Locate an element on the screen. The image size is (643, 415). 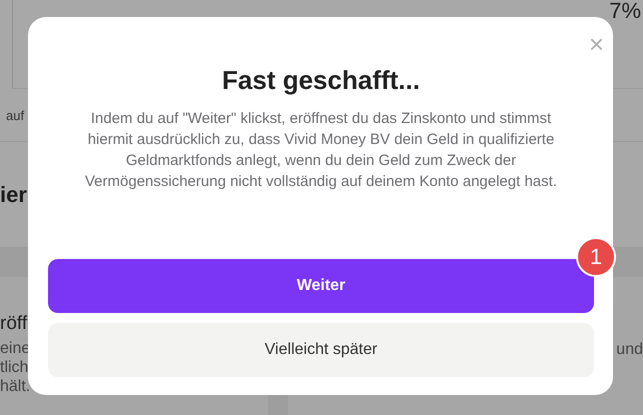
section-heading: ier is located at coordinates (13, 195).